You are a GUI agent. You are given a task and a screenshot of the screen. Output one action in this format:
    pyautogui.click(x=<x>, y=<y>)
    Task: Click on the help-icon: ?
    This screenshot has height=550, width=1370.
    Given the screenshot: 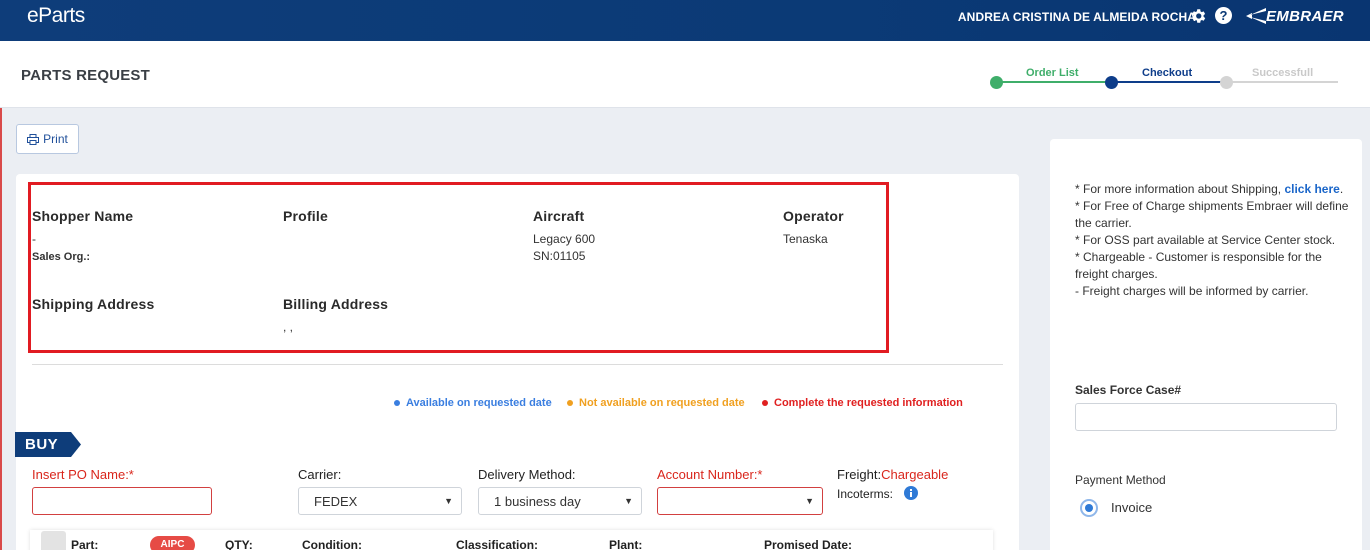 What is the action you would take?
    pyautogui.click(x=1223, y=15)
    